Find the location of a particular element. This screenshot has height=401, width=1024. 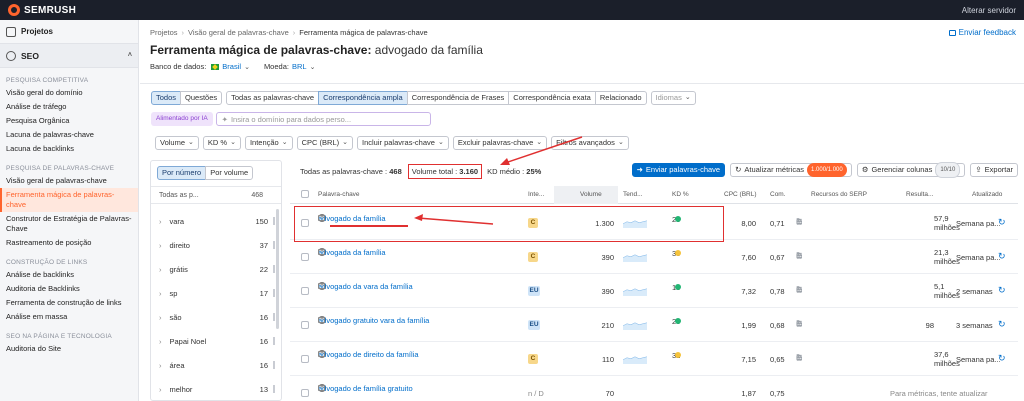

annotation-arrow-volume is located at coordinates (541, 150).